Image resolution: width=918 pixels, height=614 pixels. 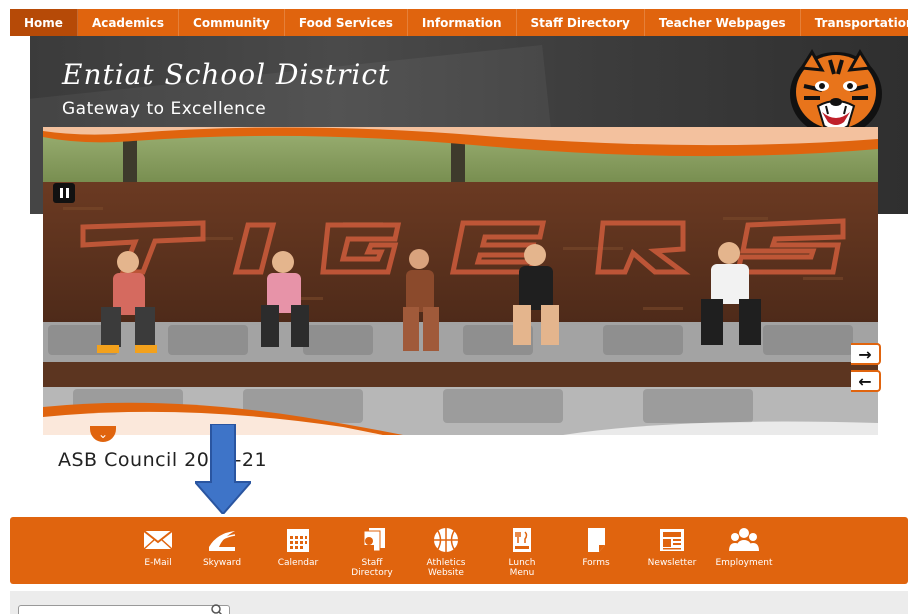 I want to click on quick-link-label: Skyward, so click(x=222, y=563).